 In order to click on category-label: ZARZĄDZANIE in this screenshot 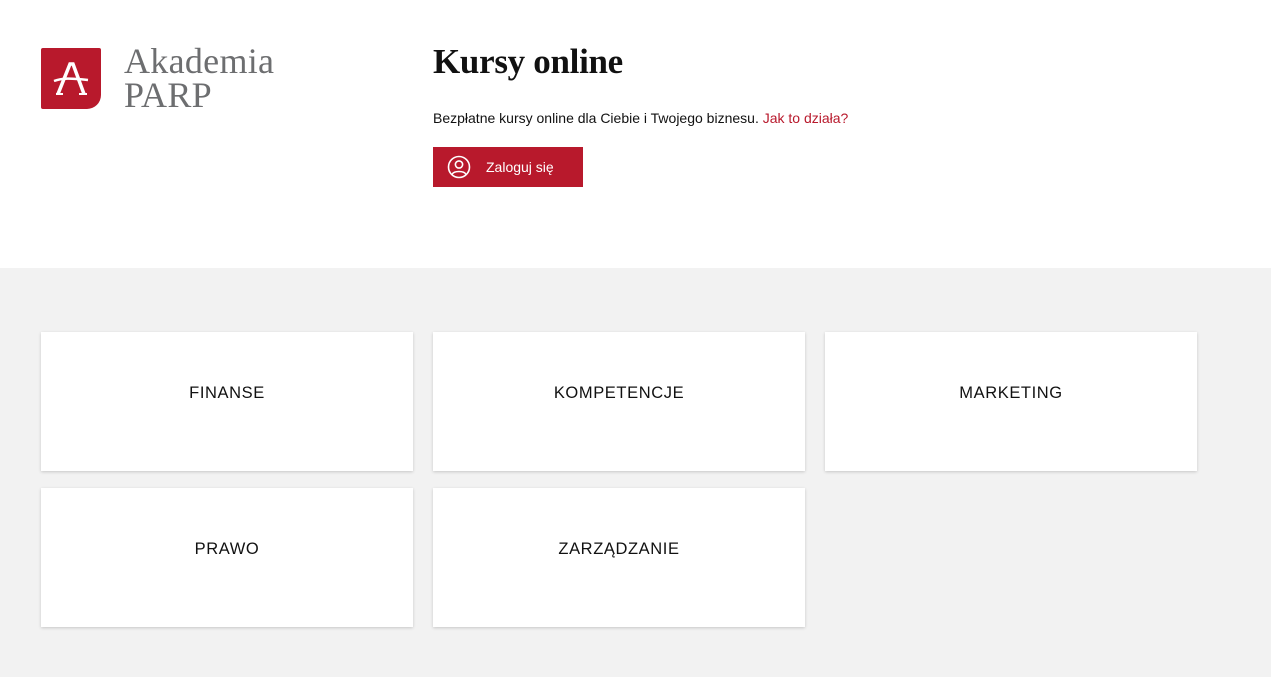, I will do `click(619, 549)`.